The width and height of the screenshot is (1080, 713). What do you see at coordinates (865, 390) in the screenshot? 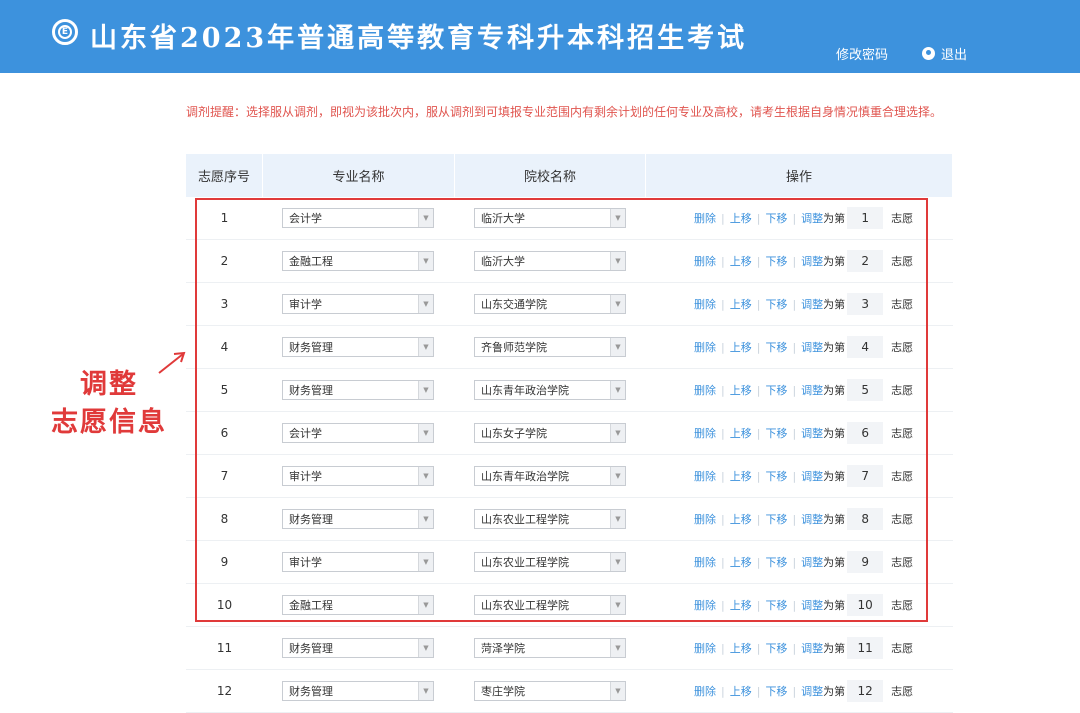
I see `rank-input: 5` at bounding box center [865, 390].